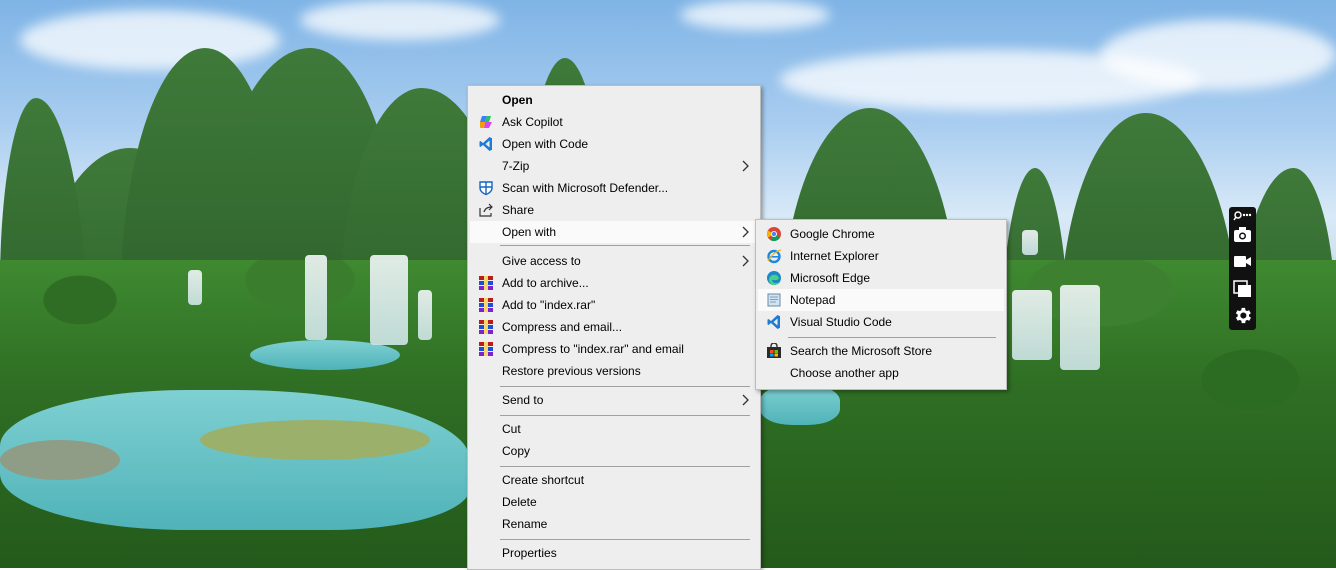 The image size is (1336, 570). Describe the element at coordinates (614, 144) in the screenshot. I see `menu-item-open-with-code: Open with Code` at that location.